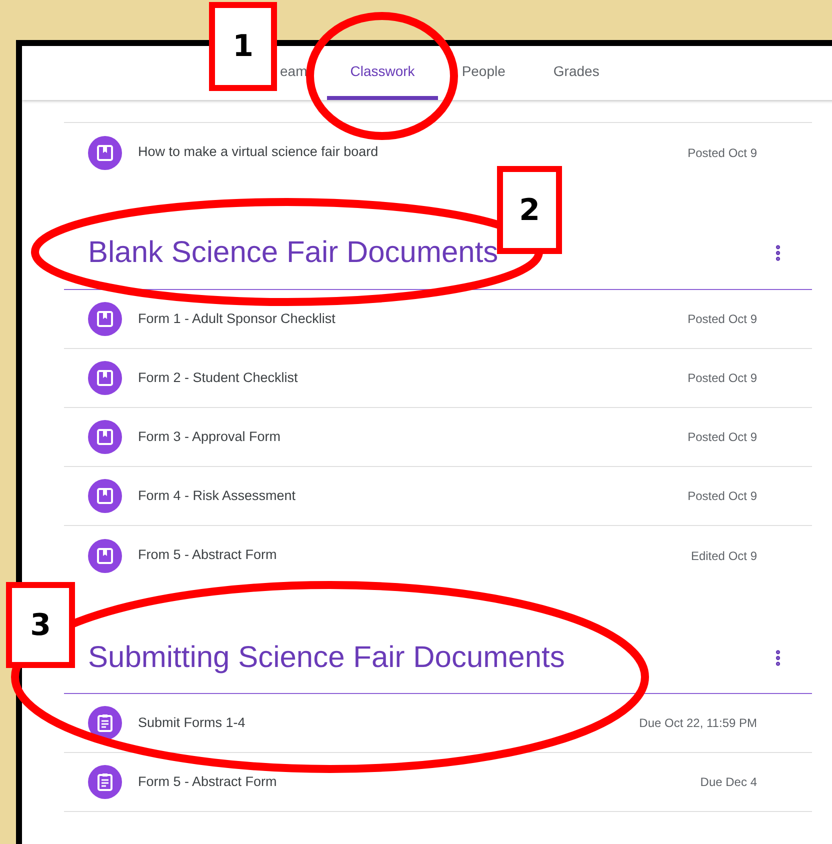 Image resolution: width=832 pixels, height=844 pixels. Describe the element at coordinates (40, 625) in the screenshot. I see `annotation-number: 3` at that location.